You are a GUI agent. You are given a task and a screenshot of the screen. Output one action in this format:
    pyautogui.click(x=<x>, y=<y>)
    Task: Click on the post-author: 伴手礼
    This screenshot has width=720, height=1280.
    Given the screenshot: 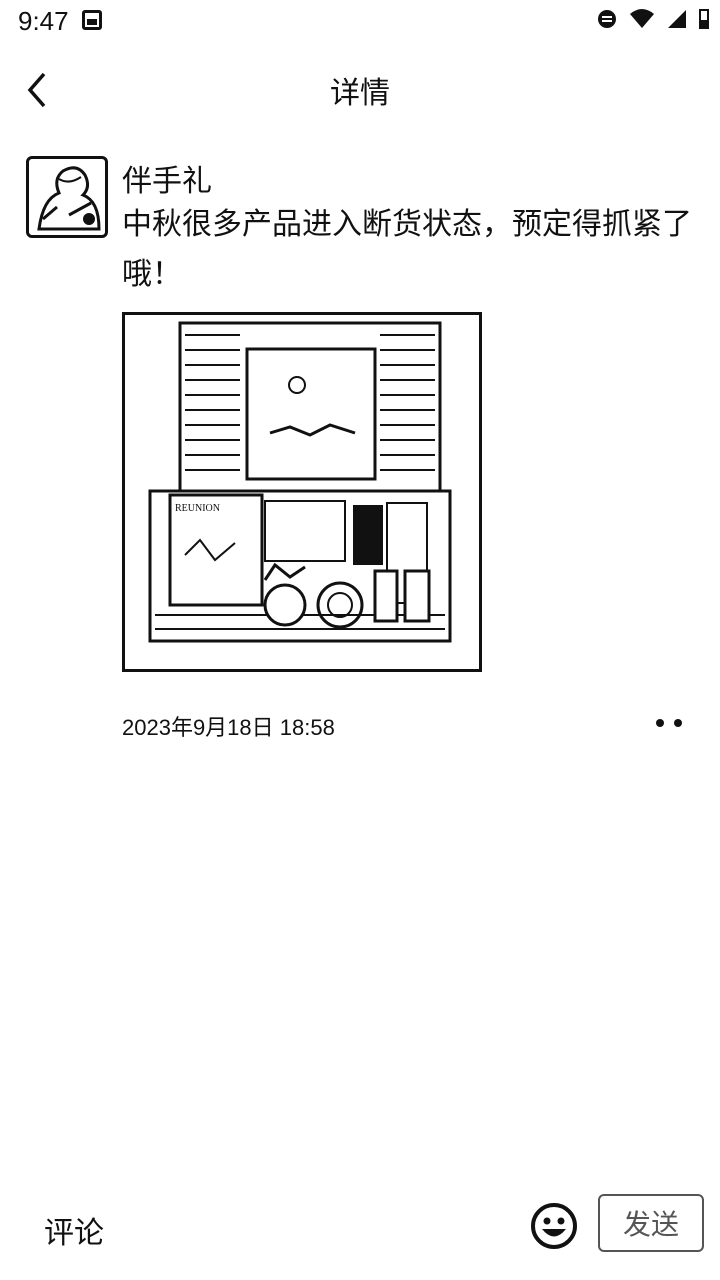 What is the action you would take?
    pyautogui.click(x=167, y=178)
    